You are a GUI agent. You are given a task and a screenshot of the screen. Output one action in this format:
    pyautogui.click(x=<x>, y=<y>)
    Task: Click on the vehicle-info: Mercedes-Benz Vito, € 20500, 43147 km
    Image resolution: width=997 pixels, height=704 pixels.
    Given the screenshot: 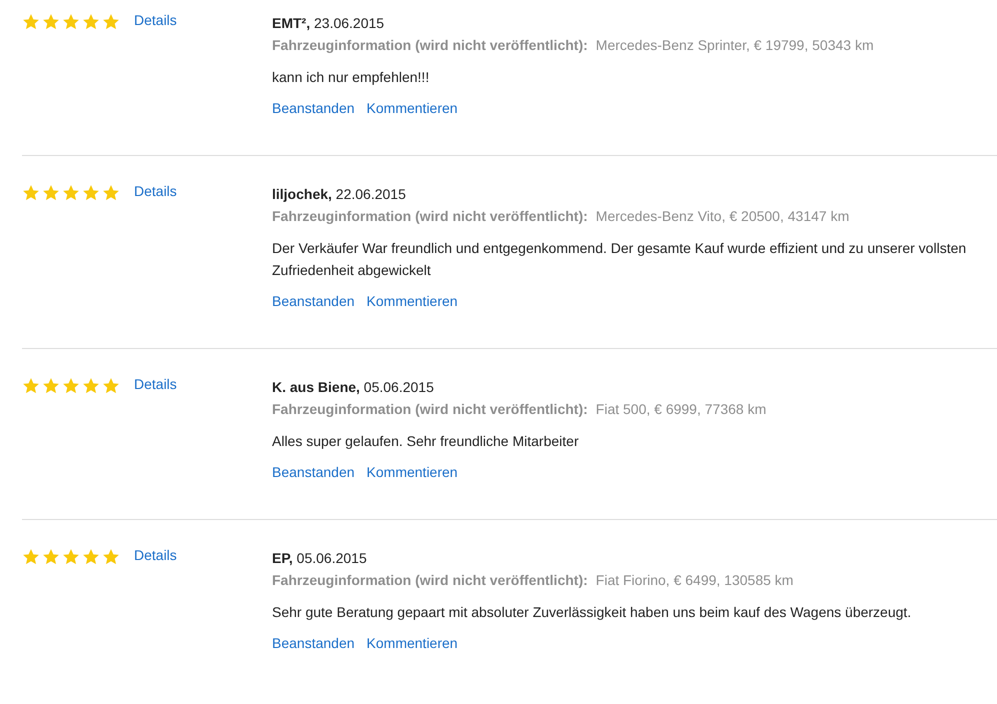 What is the action you would take?
    pyautogui.click(x=723, y=216)
    